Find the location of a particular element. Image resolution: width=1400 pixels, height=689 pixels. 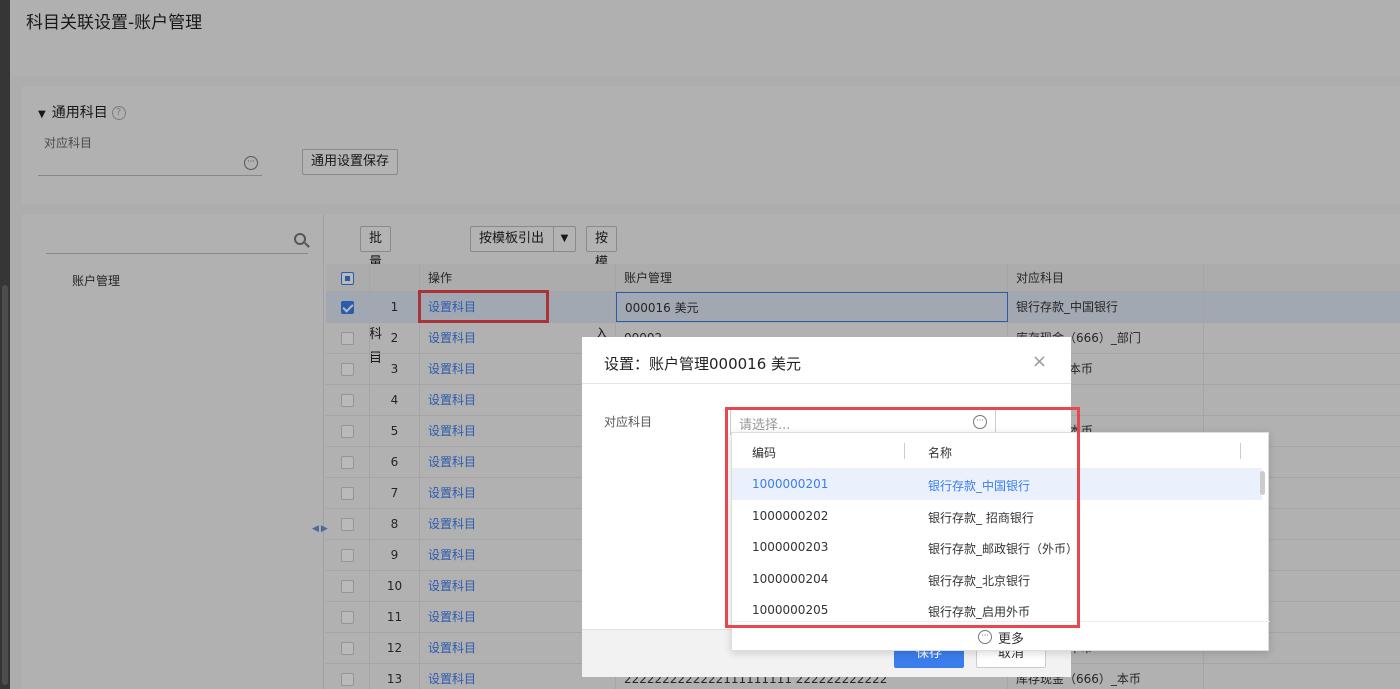

dropdown-scroll-thumb is located at coordinates (1262, 483).